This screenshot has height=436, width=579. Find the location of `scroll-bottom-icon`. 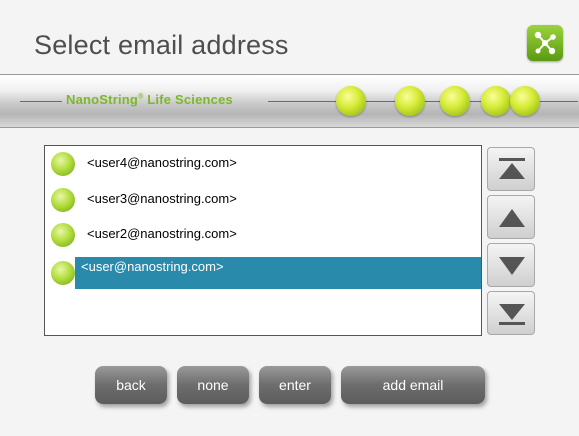

scroll-bottom-icon is located at coordinates (512, 314).